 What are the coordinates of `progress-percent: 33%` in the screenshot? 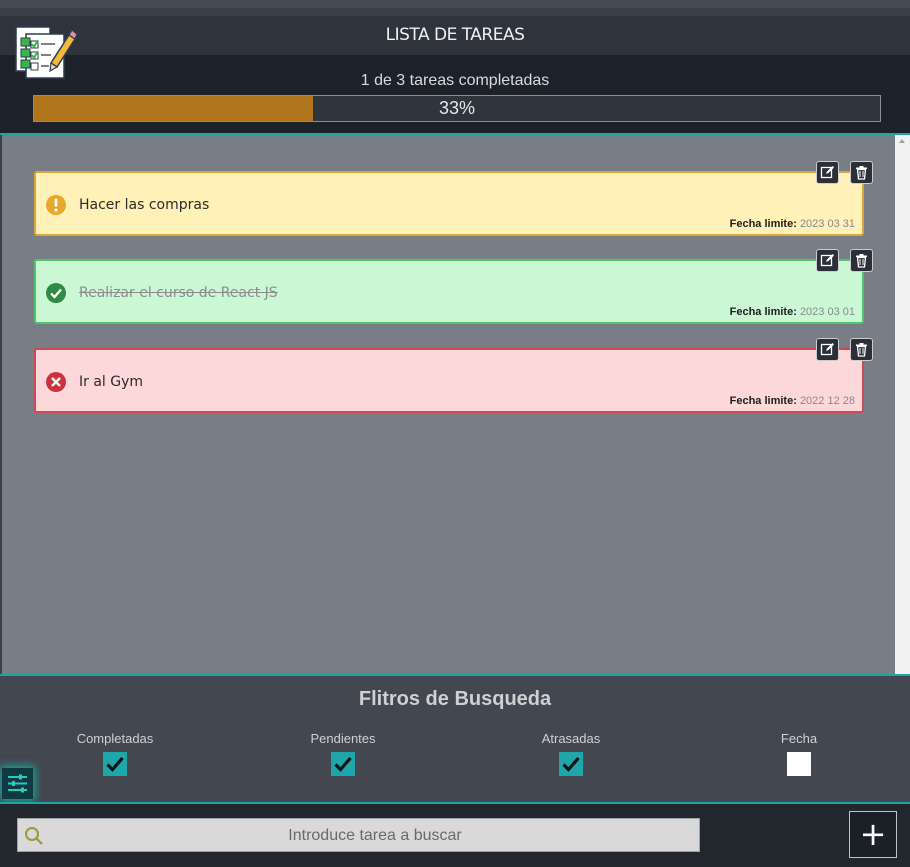 It's located at (457, 108).